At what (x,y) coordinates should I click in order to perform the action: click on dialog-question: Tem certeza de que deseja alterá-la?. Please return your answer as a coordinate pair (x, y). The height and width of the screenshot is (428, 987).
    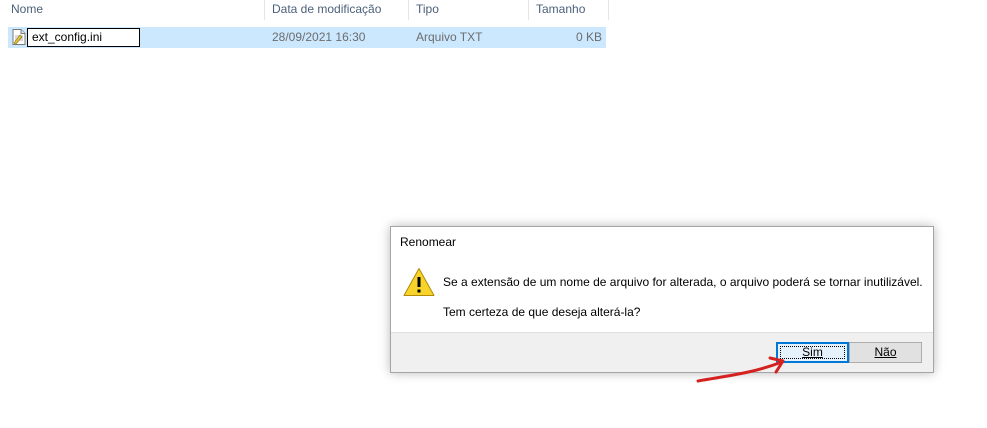
    Looking at the image, I should click on (542, 312).